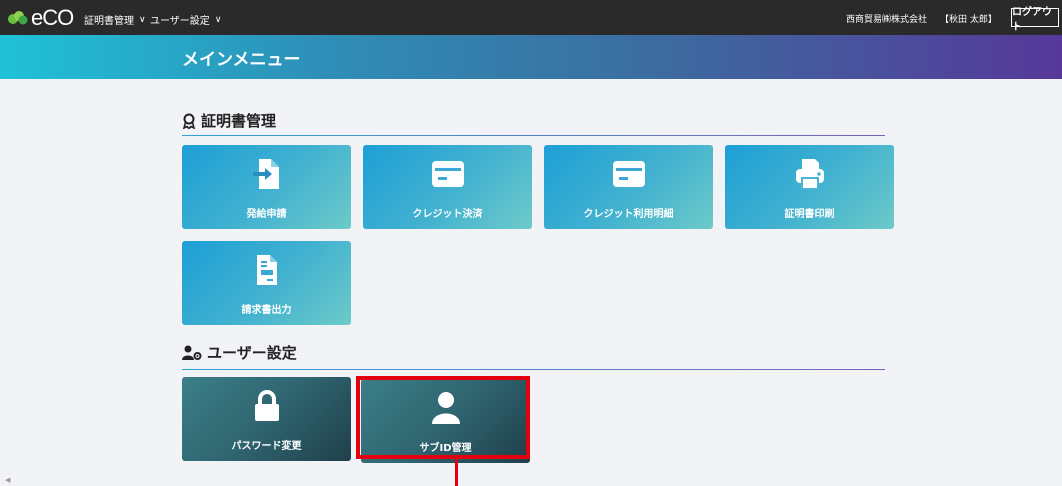 The image size is (1062, 486). What do you see at coordinates (189, 121) in the screenshot?
I see `award-icon` at bounding box center [189, 121].